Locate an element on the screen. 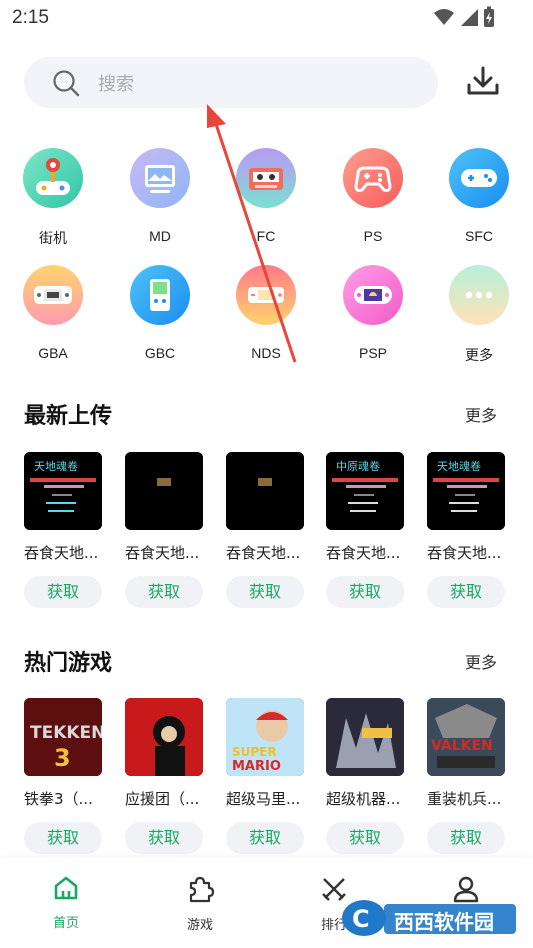  download-icon is located at coordinates (483, 81).